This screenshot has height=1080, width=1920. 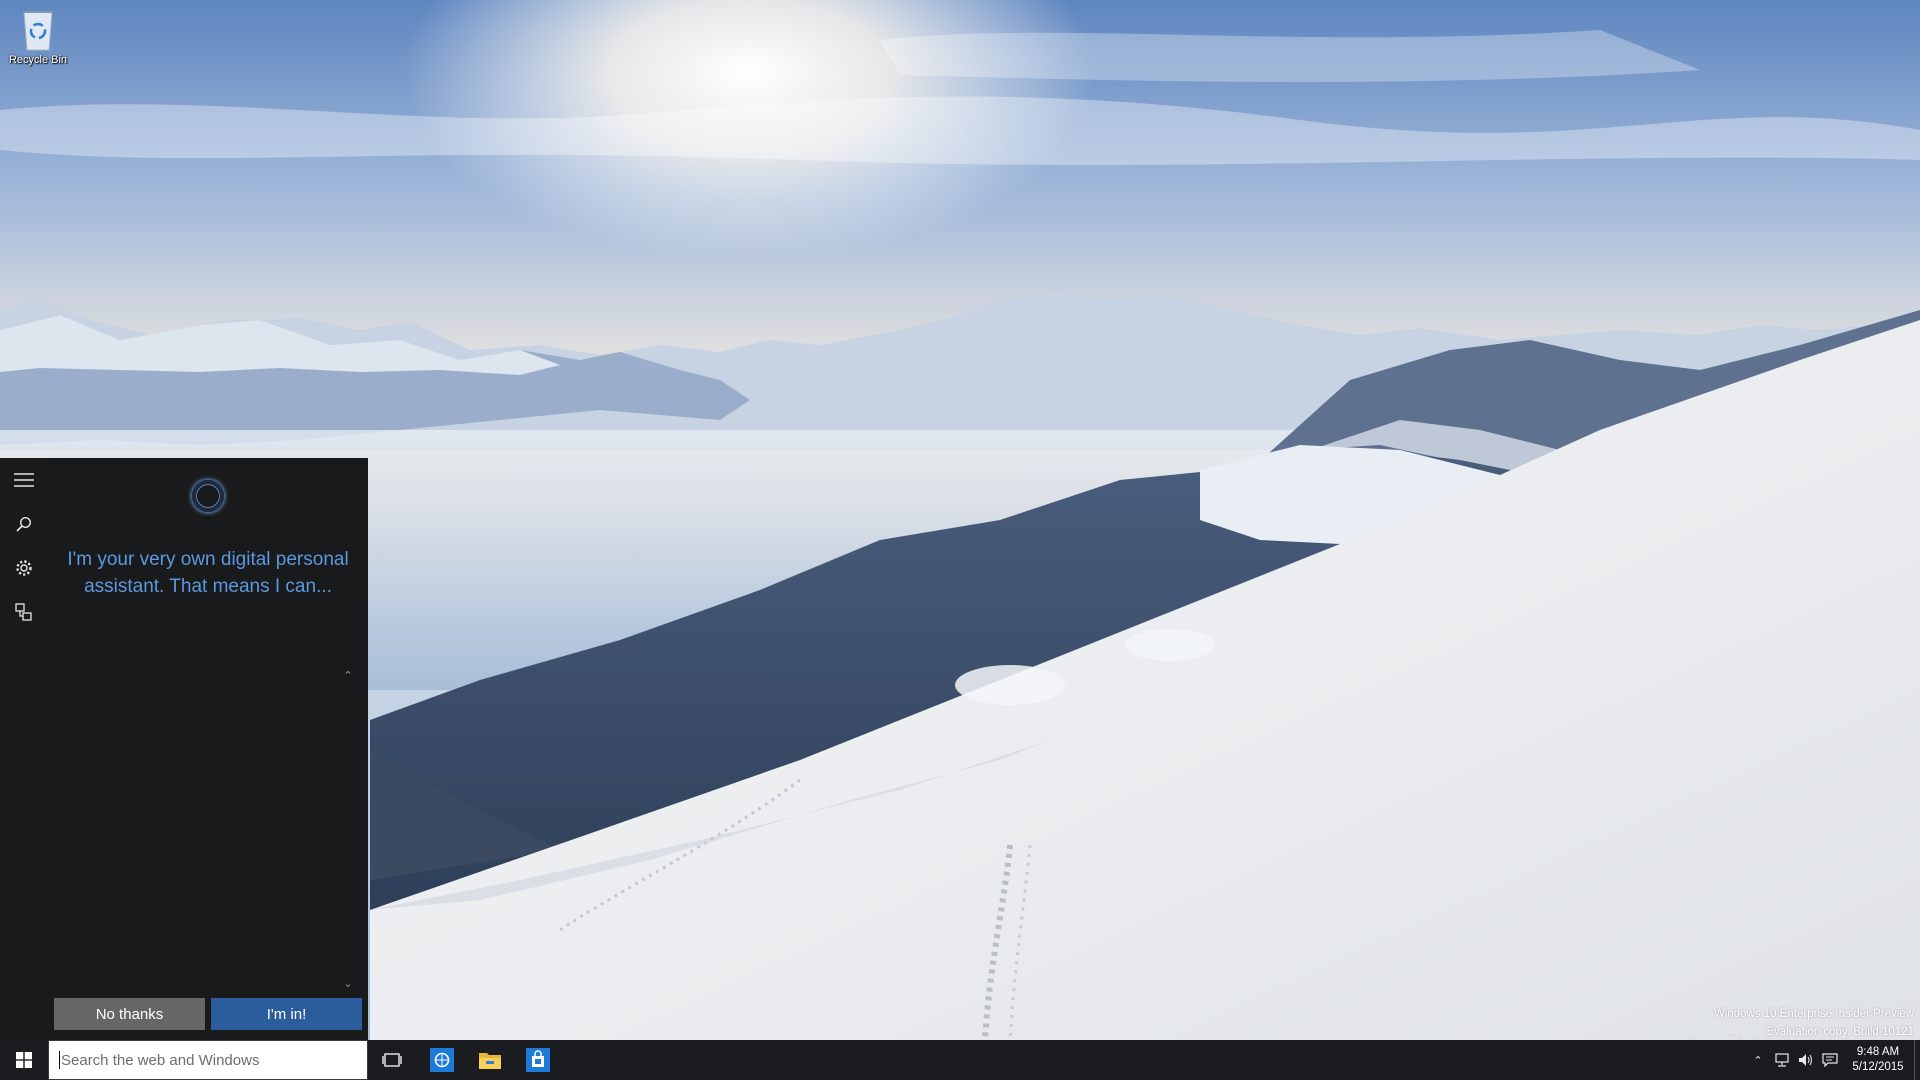 I want to click on show-desktop-button, so click(x=1917, y=1060).